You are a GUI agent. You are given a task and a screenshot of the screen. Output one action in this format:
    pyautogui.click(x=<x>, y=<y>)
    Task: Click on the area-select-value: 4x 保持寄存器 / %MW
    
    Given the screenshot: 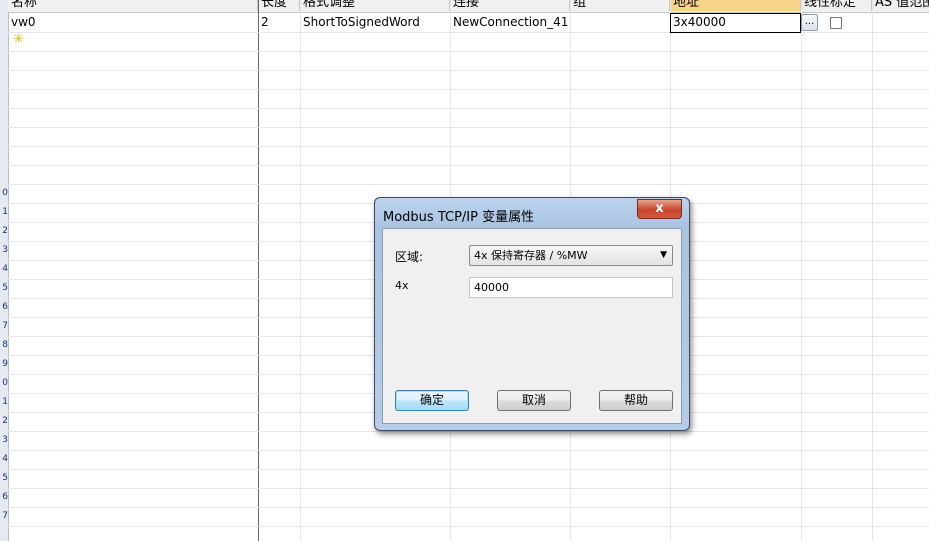 What is the action you would take?
    pyautogui.click(x=531, y=255)
    